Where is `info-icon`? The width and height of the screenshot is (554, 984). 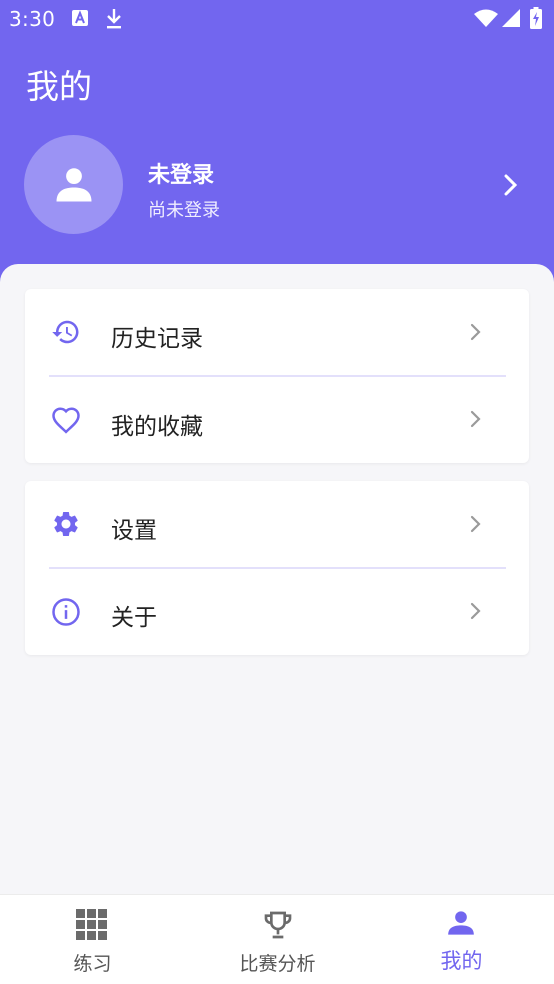 info-icon is located at coordinates (66, 614).